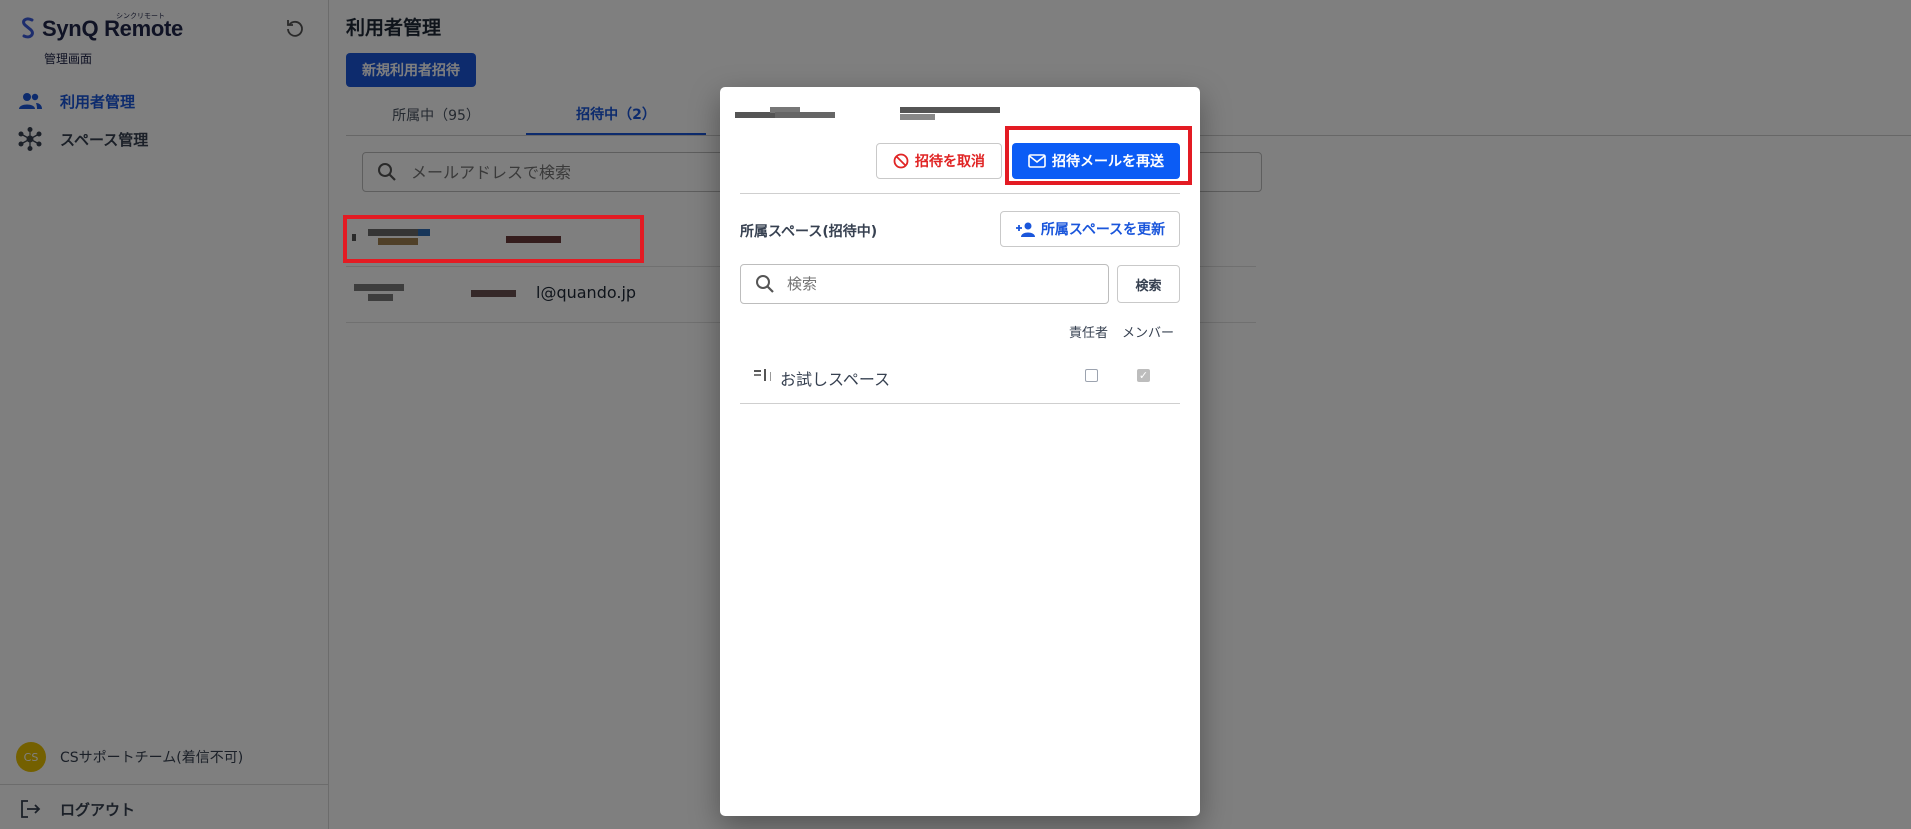 The image size is (1911, 829). I want to click on cancel-invite-label: 招待を取消, so click(950, 162).